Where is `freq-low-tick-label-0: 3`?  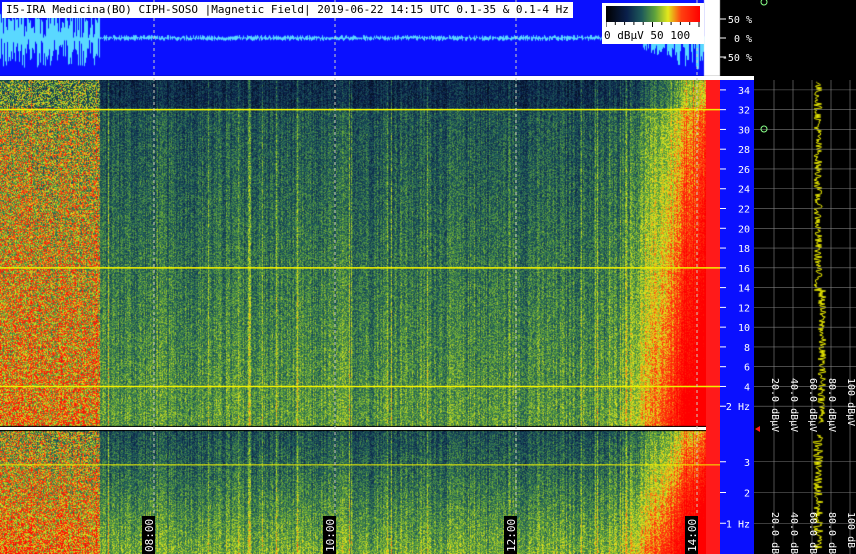
freq-low-tick-label-0: 3 is located at coordinates (747, 463).